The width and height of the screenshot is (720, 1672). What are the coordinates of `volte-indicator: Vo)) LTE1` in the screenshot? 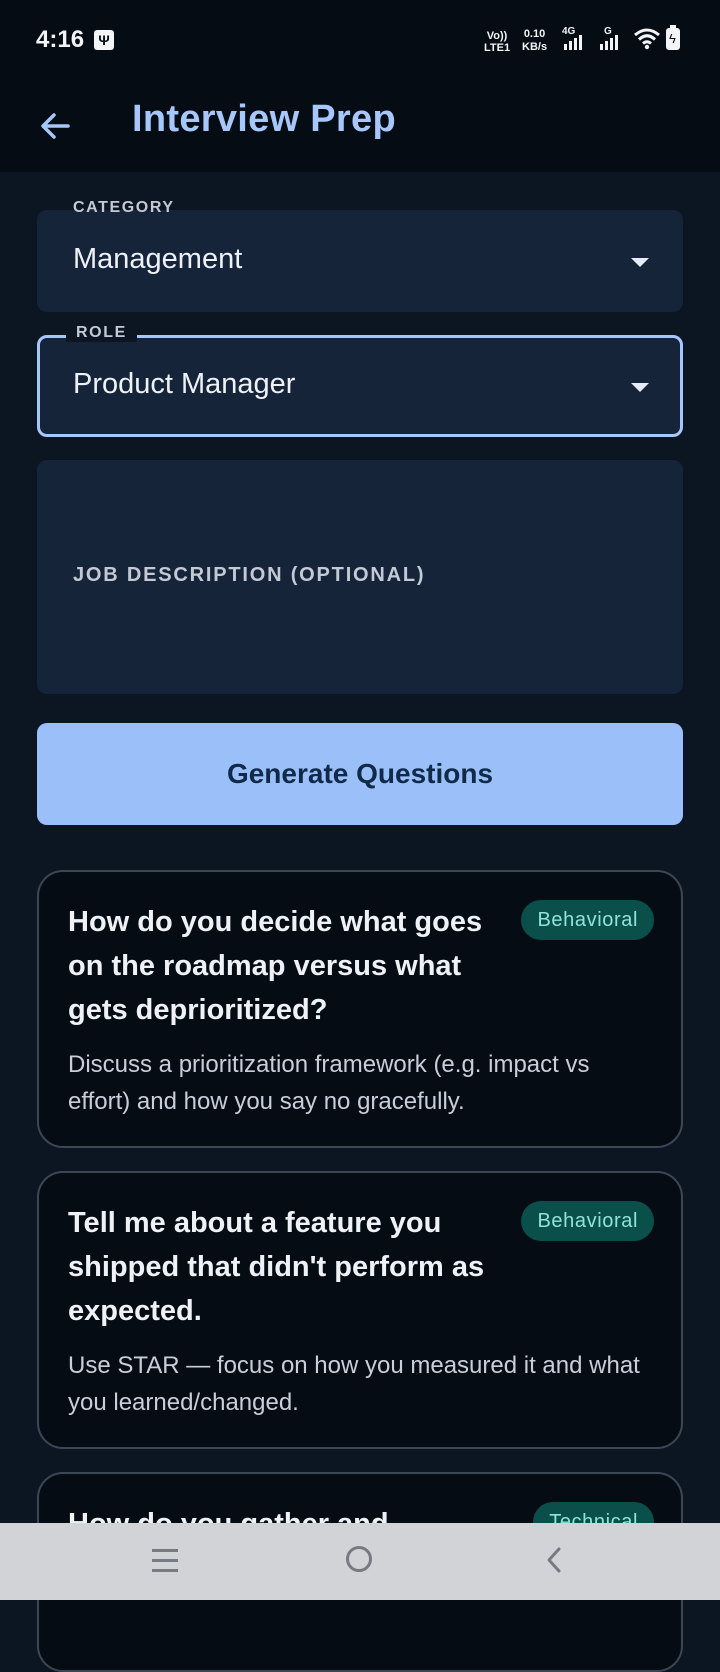 It's located at (497, 42).